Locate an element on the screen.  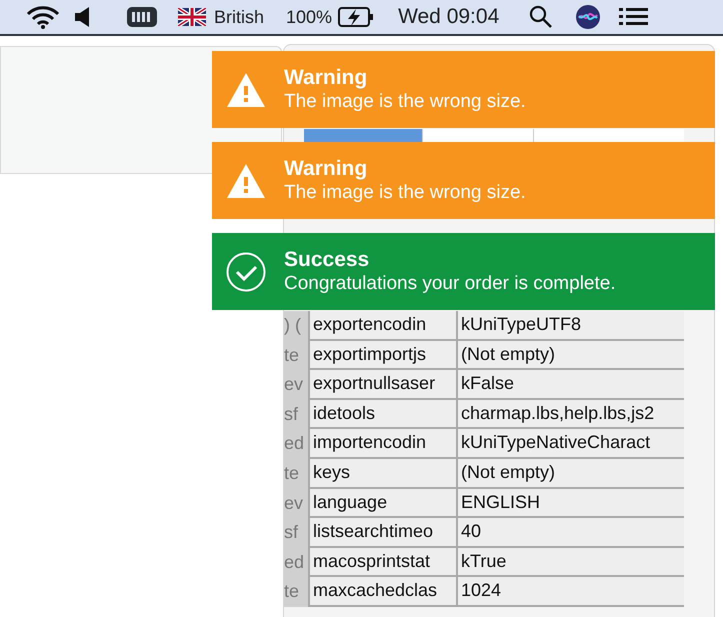
speaker-icon is located at coordinates (82, 17).